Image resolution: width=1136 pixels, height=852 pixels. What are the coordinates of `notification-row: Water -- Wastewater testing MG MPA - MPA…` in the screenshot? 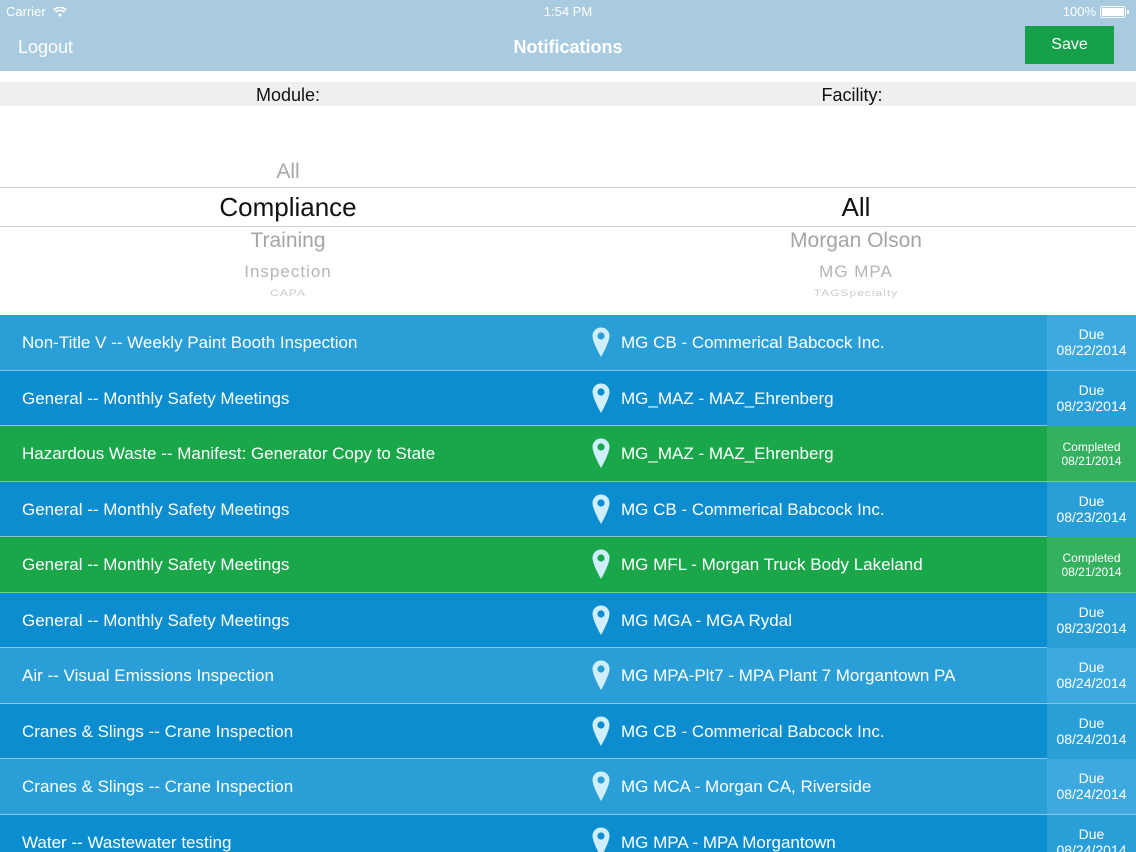 It's located at (568, 833).